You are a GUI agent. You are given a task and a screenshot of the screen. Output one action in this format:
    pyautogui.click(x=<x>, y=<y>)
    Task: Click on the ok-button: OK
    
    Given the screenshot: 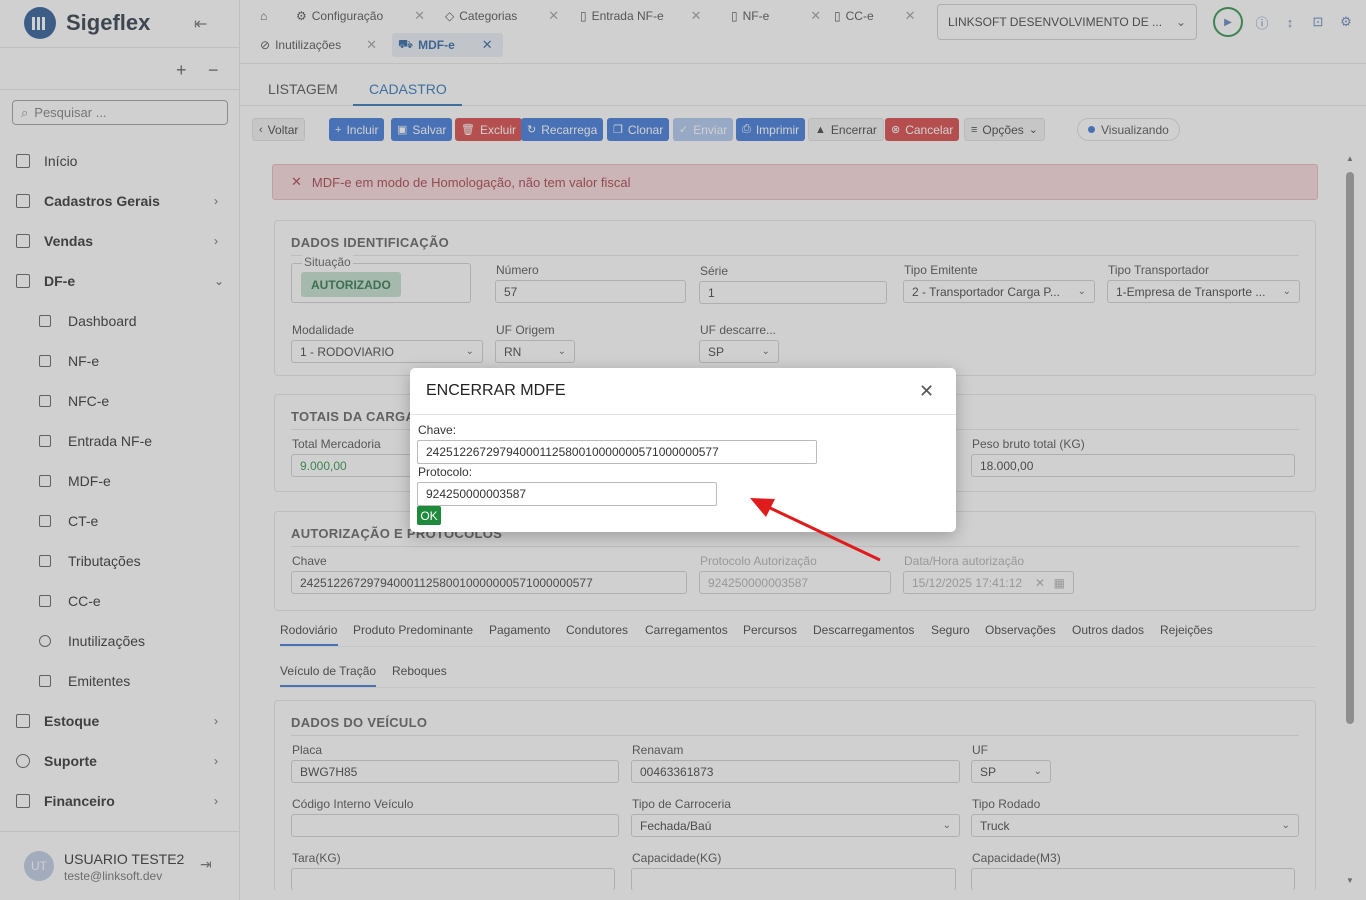 What is the action you would take?
    pyautogui.click(x=429, y=515)
    